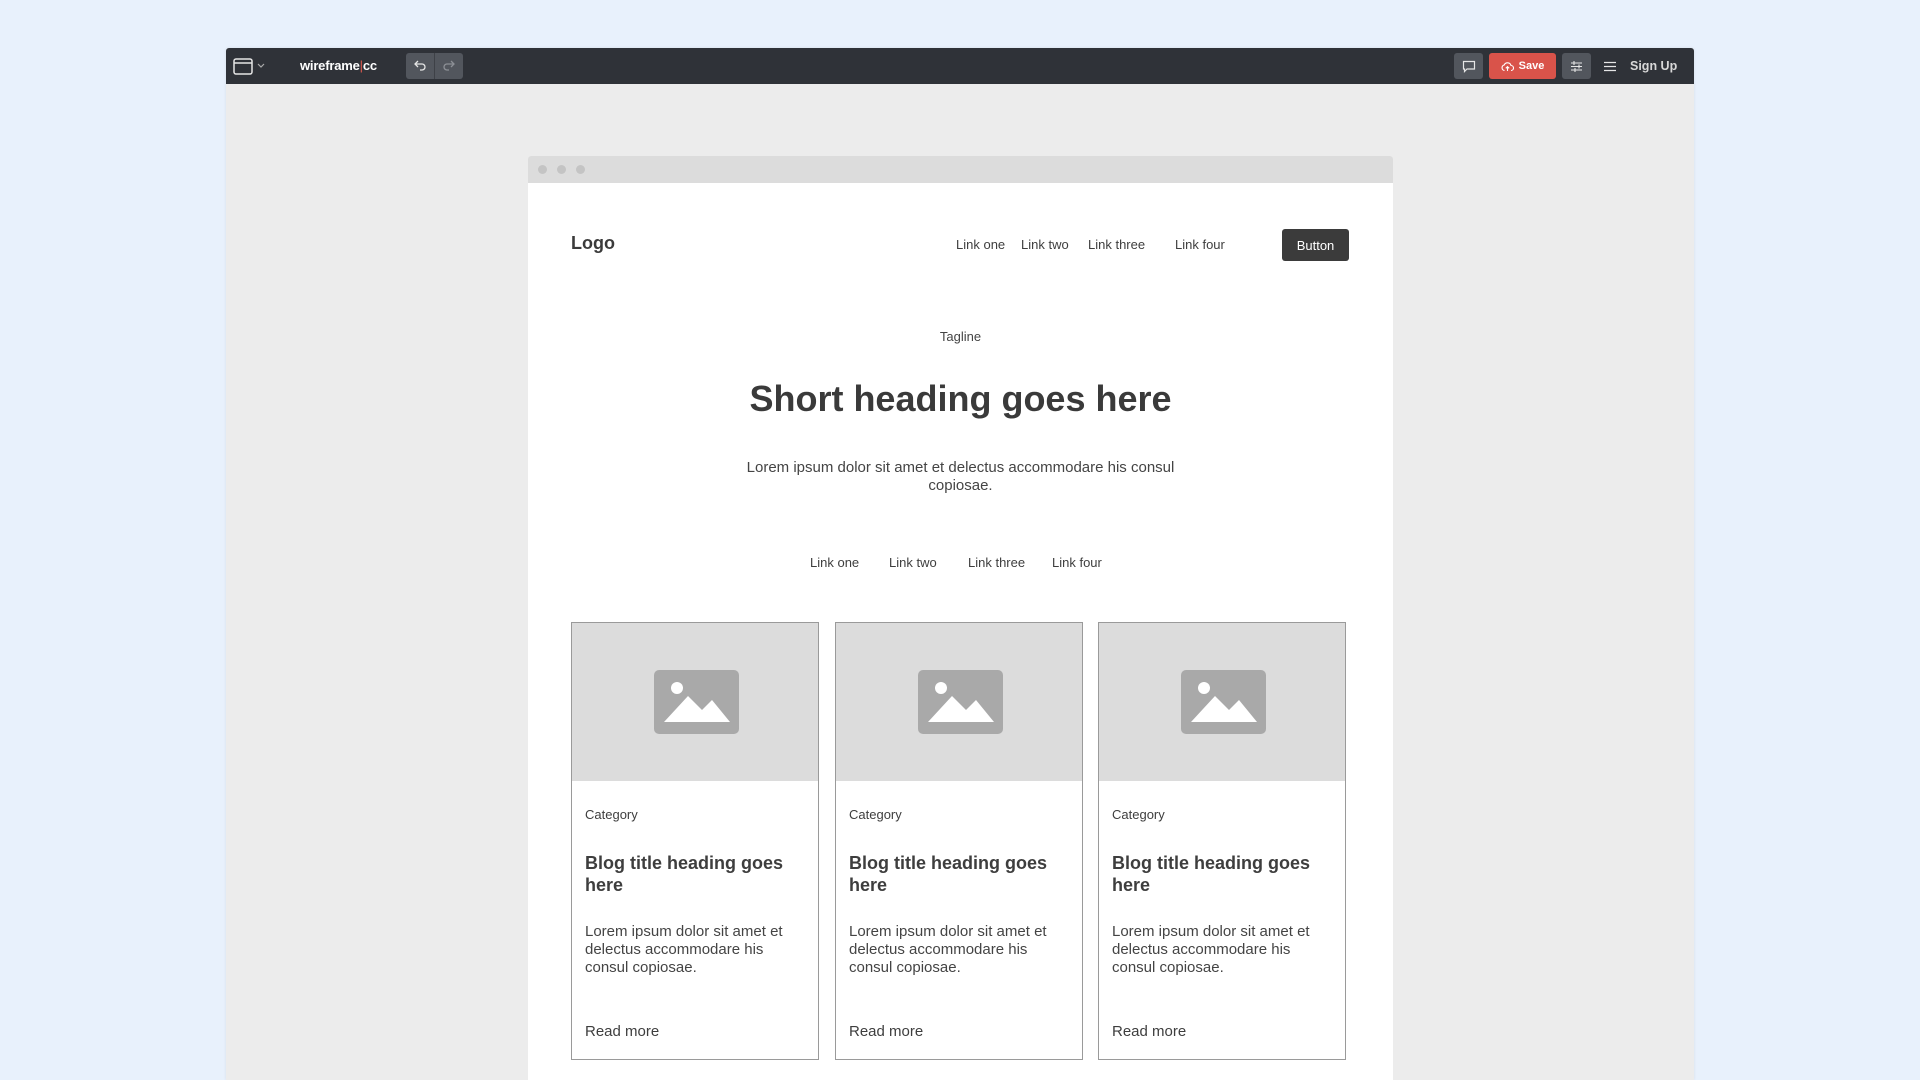 Image resolution: width=1920 pixels, height=1080 pixels. What do you see at coordinates (1531, 66) in the screenshot?
I see `save-button-label: Save` at bounding box center [1531, 66].